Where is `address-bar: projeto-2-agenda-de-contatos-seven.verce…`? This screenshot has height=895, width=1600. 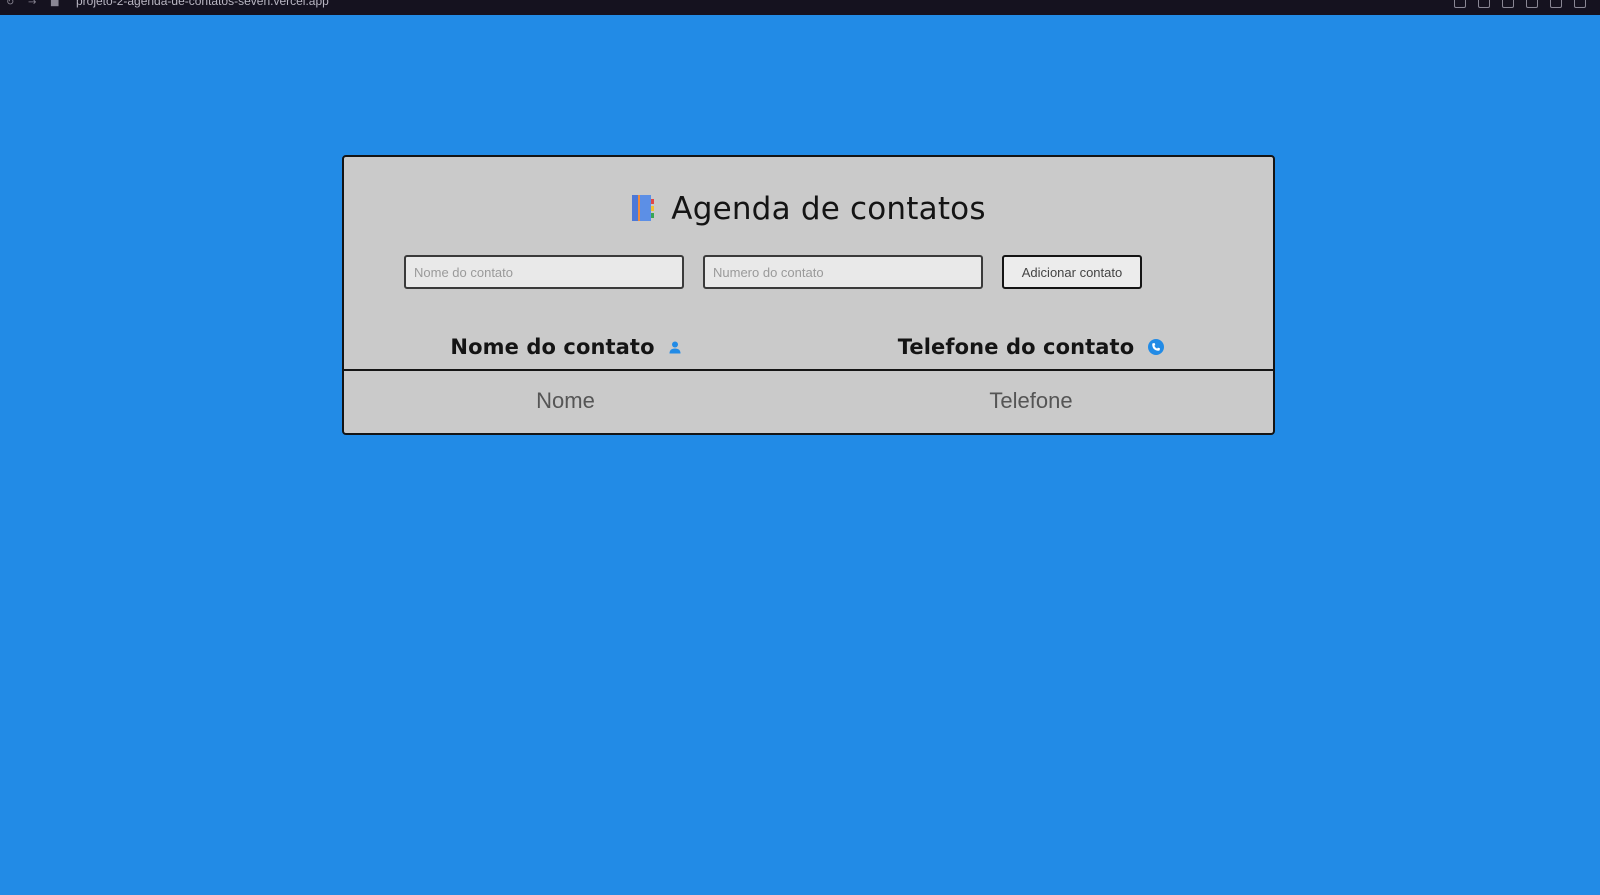
address-bar: projeto-2-agenda-de-contatos-seven.verce… is located at coordinates (202, 4).